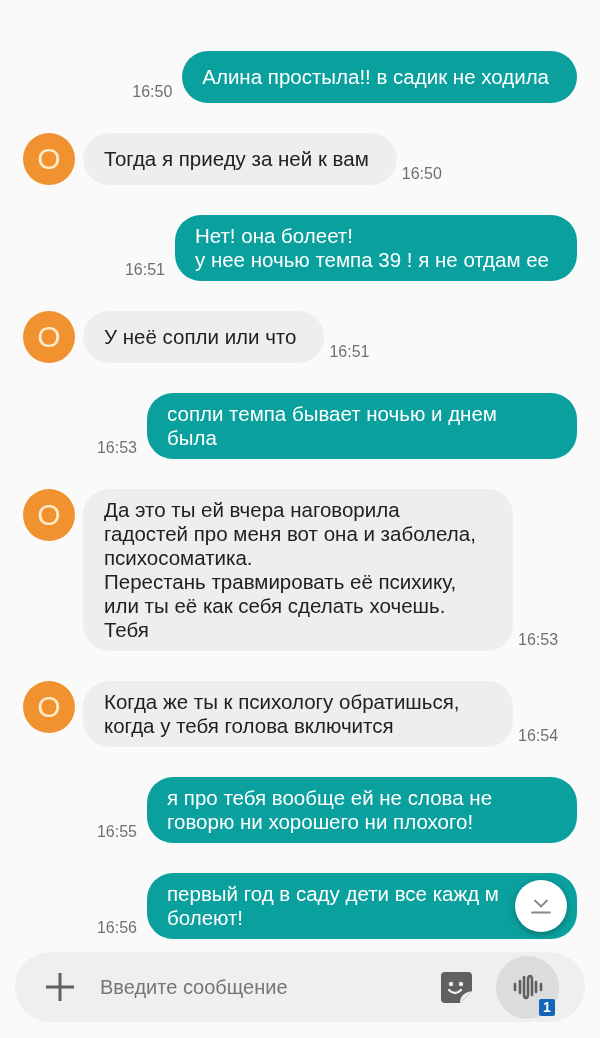 The width and height of the screenshot is (600, 1038). Describe the element at coordinates (362, 426) in the screenshot. I see `message-bubble: сопли темпа бывает ночью и днем была` at that location.